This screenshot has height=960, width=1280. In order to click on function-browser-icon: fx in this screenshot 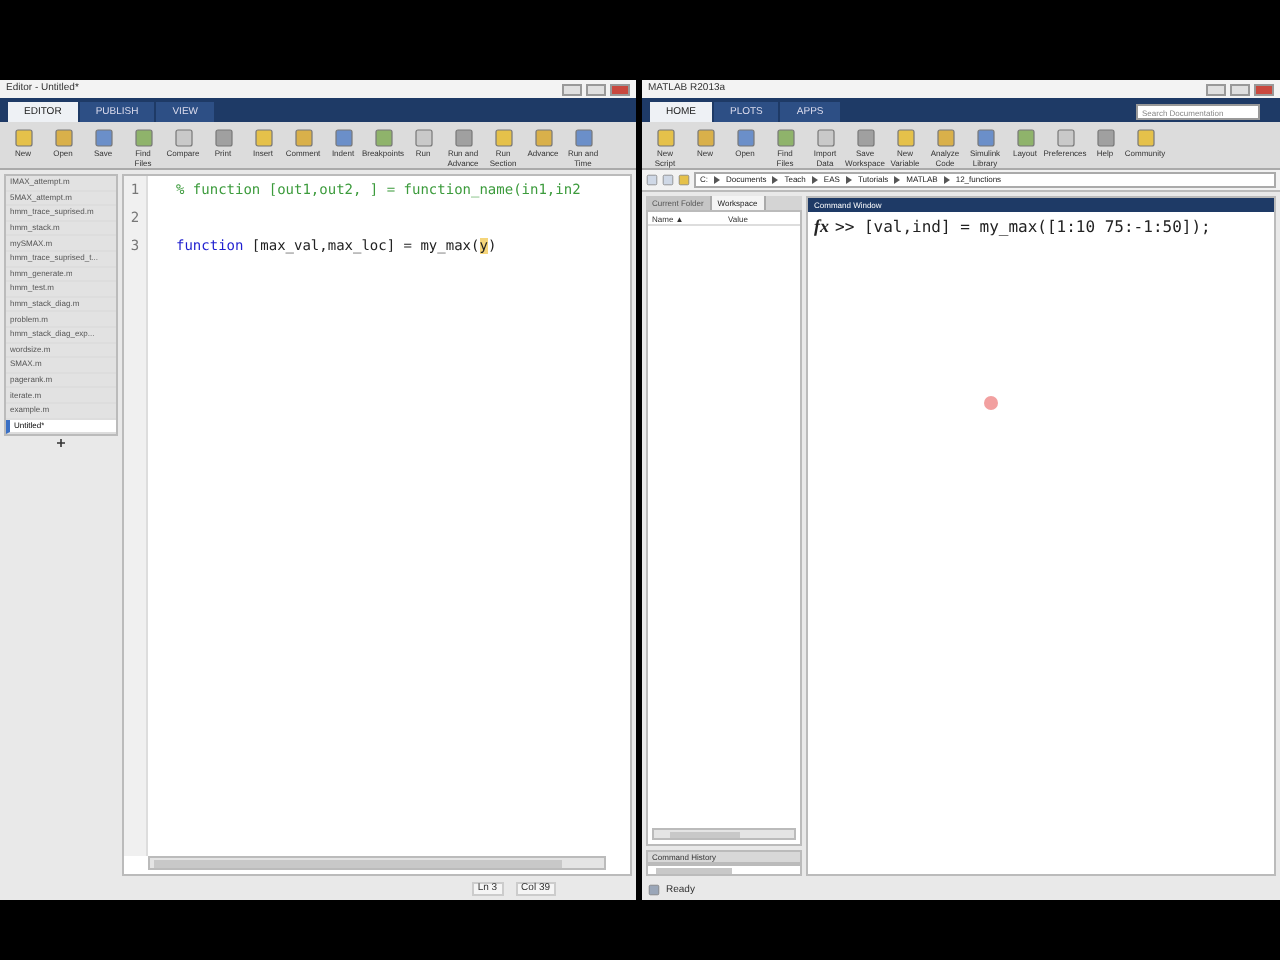, I will do `click(821, 227)`.